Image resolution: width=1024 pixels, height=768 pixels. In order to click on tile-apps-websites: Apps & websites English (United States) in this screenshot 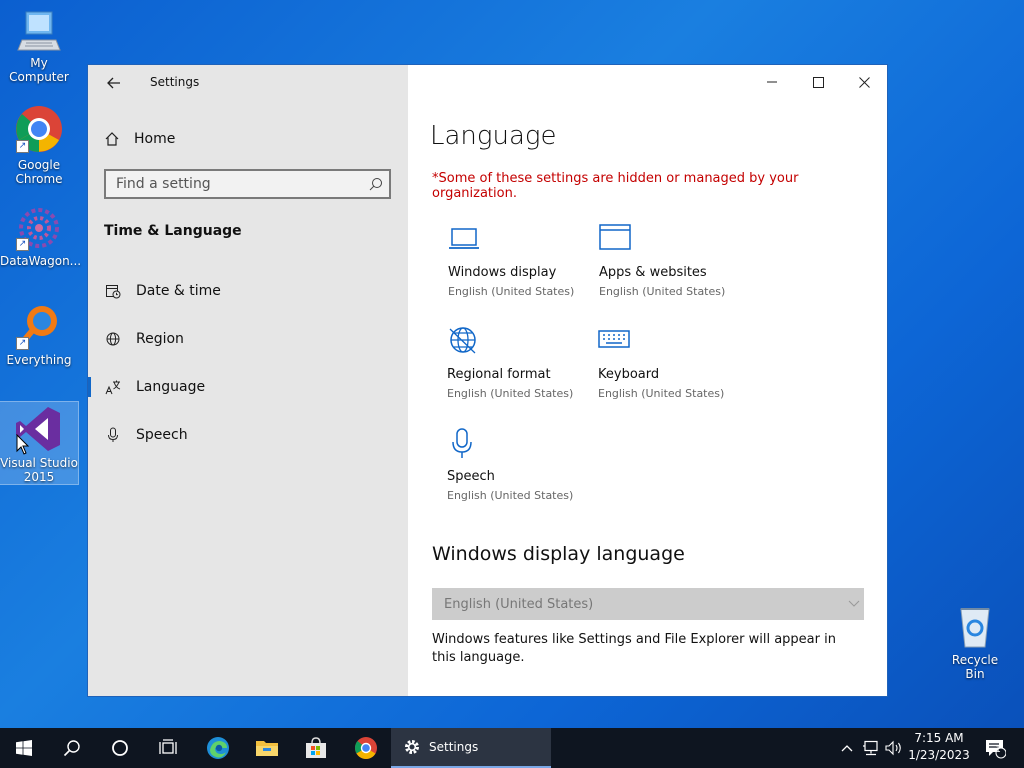, I will do `click(674, 260)`.